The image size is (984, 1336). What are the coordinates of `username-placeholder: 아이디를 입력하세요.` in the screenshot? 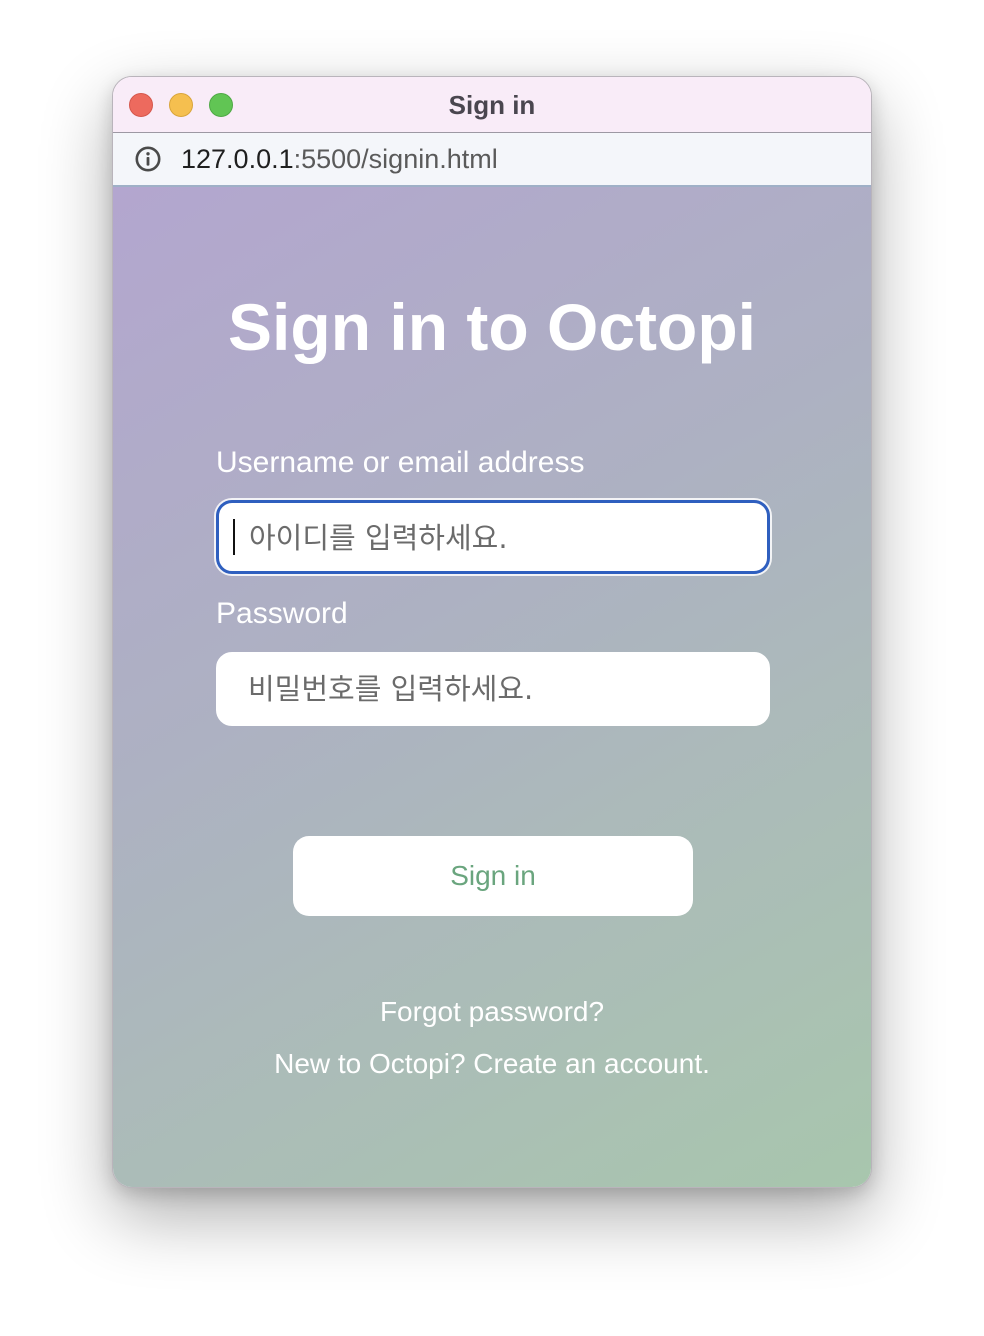 It's located at (378, 538).